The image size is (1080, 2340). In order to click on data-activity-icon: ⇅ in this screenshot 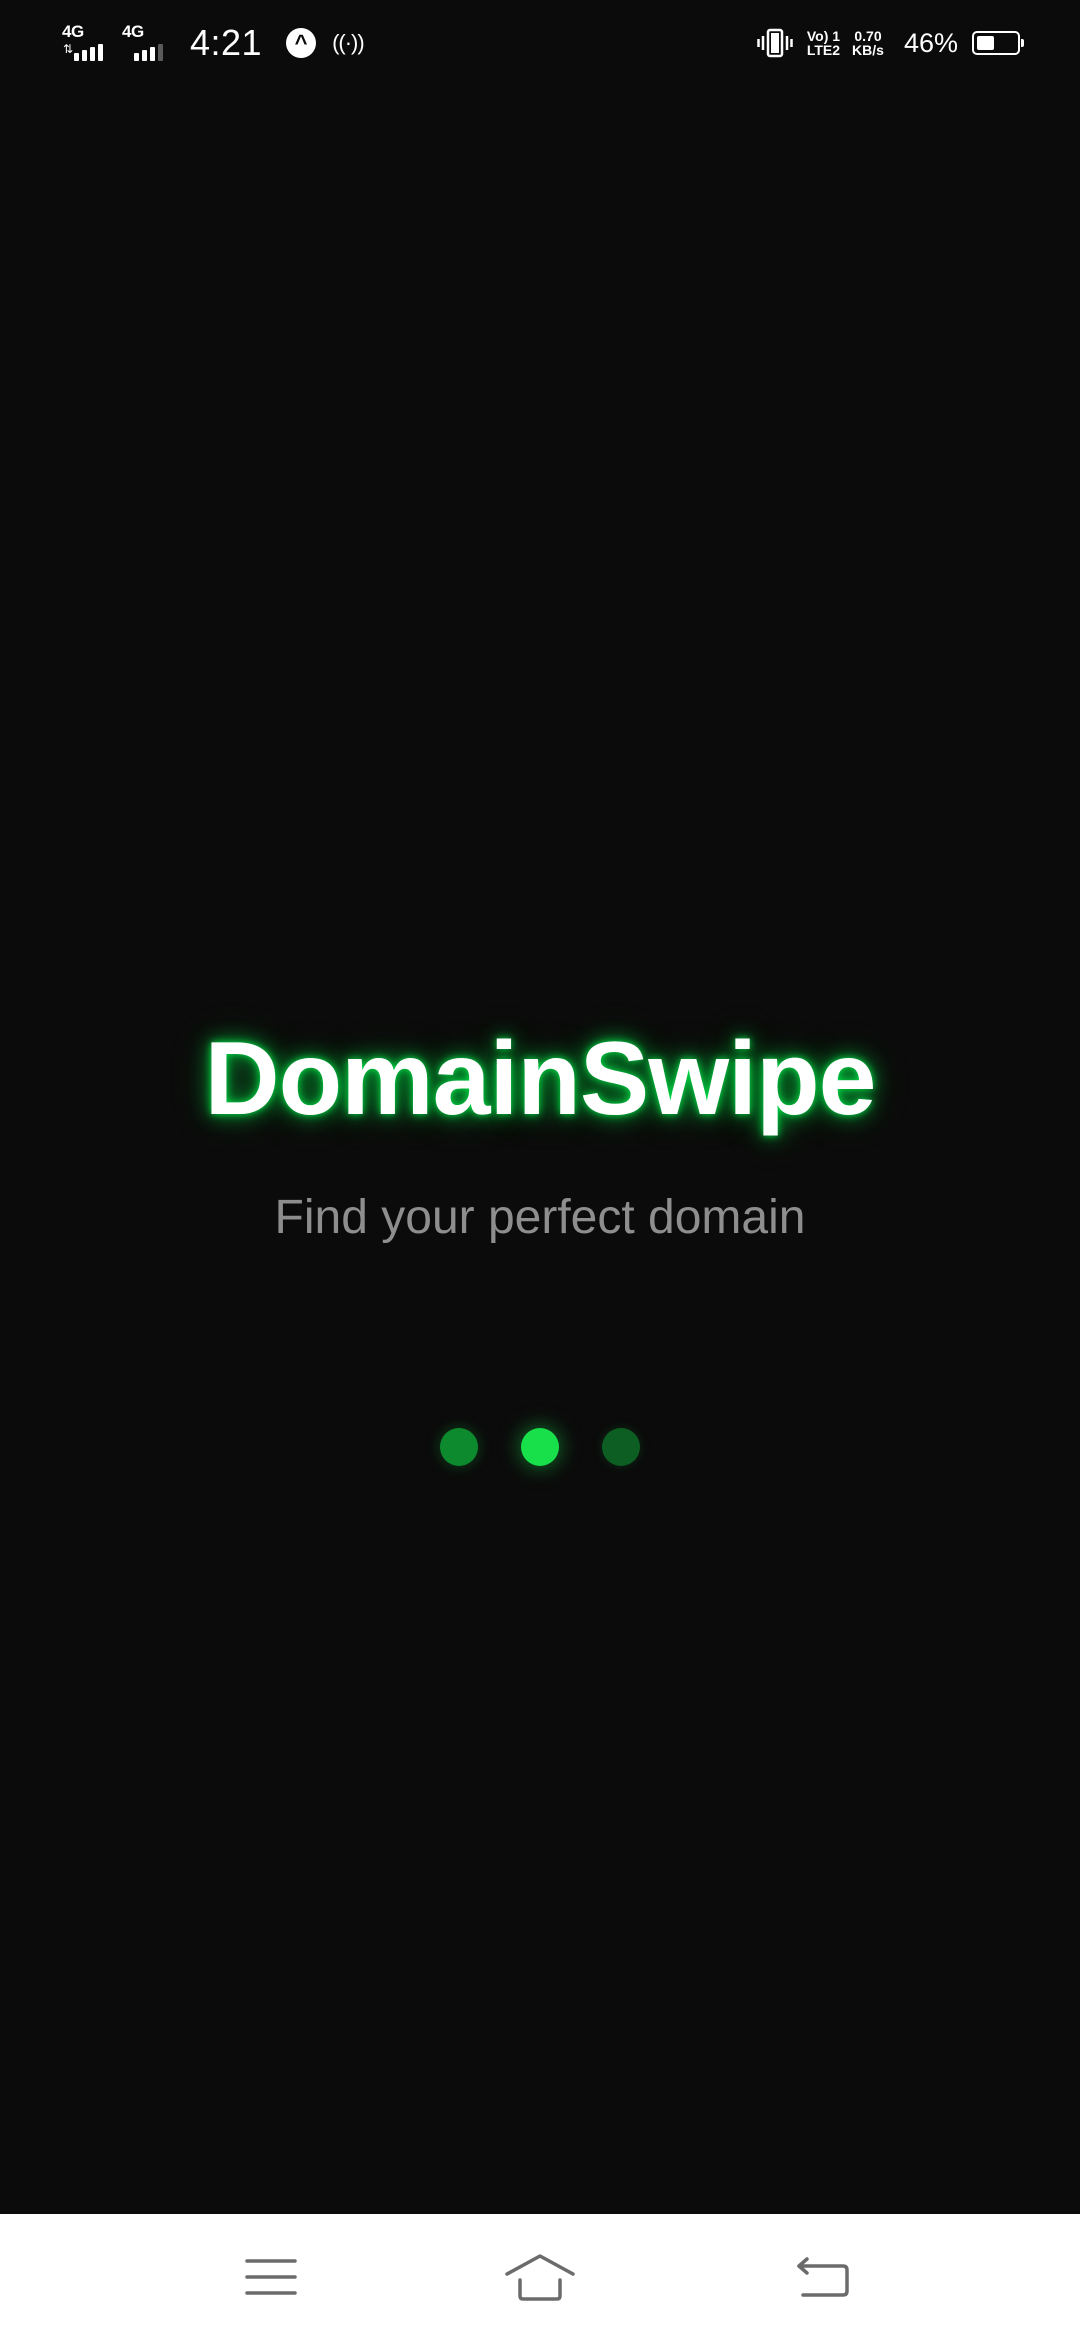, I will do `click(68, 49)`.